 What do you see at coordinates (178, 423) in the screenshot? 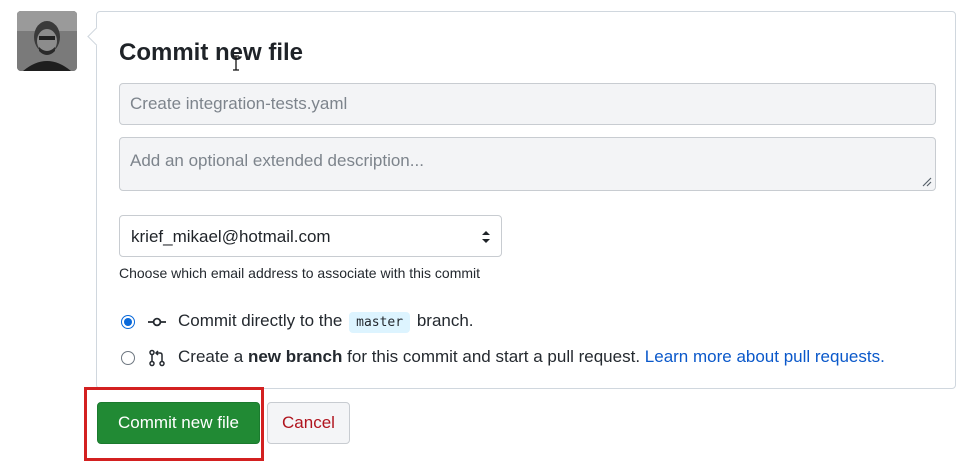
I see `commit-new-file-button: Commit new file` at bounding box center [178, 423].